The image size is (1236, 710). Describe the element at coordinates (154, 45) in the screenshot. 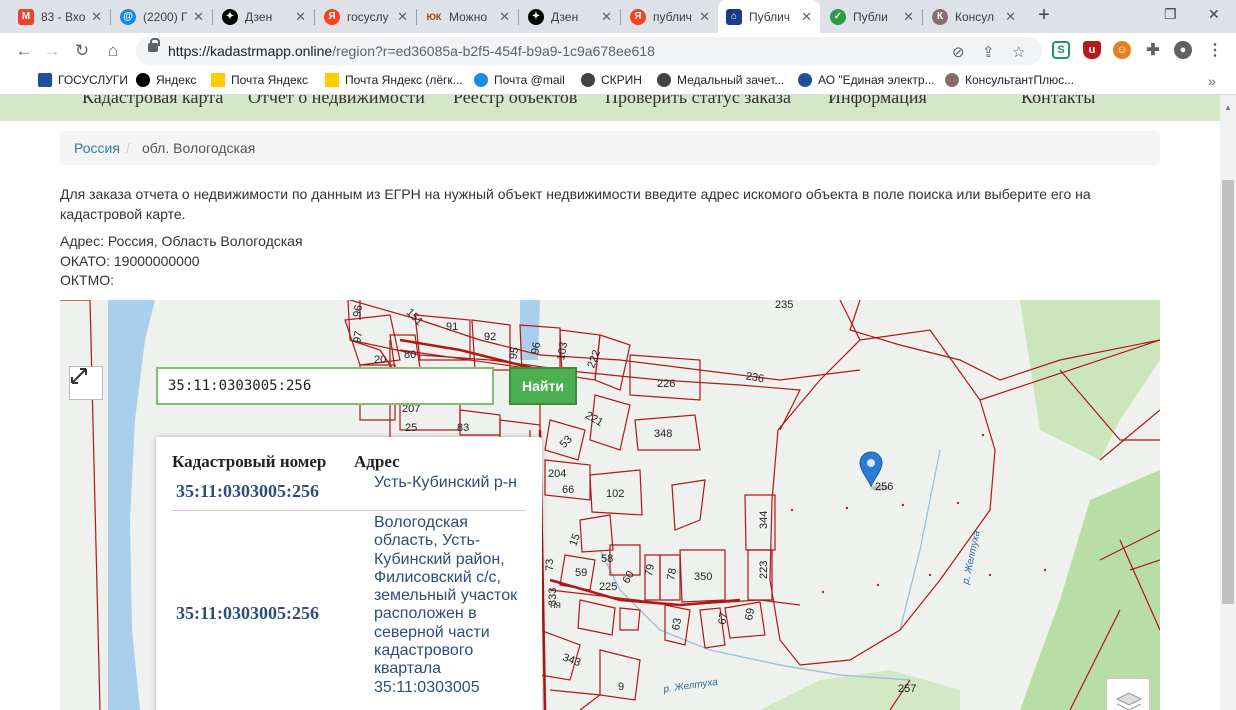

I see `lock-icon` at that location.